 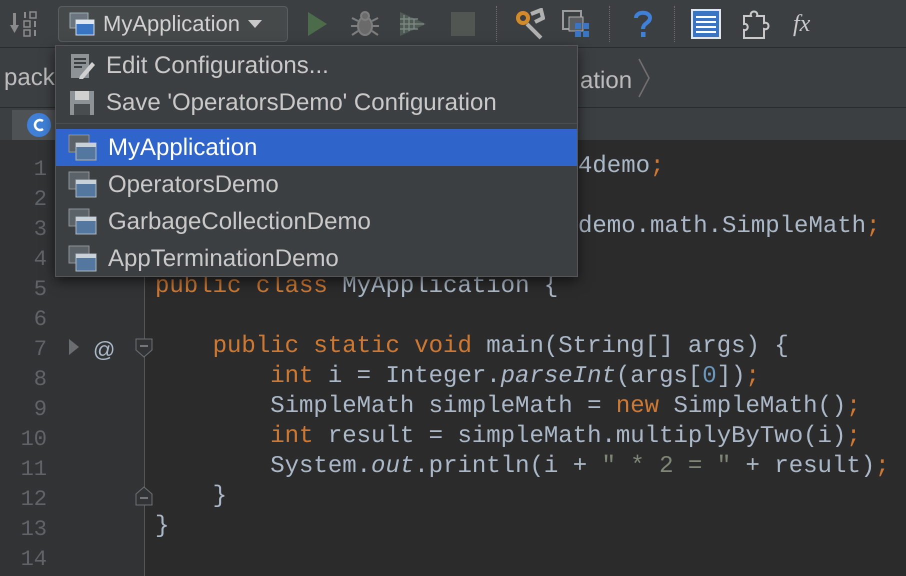 What do you see at coordinates (565, 436) in the screenshot?
I see `code-line: int result = simpleMath.multiplyByTwo(i);` at bounding box center [565, 436].